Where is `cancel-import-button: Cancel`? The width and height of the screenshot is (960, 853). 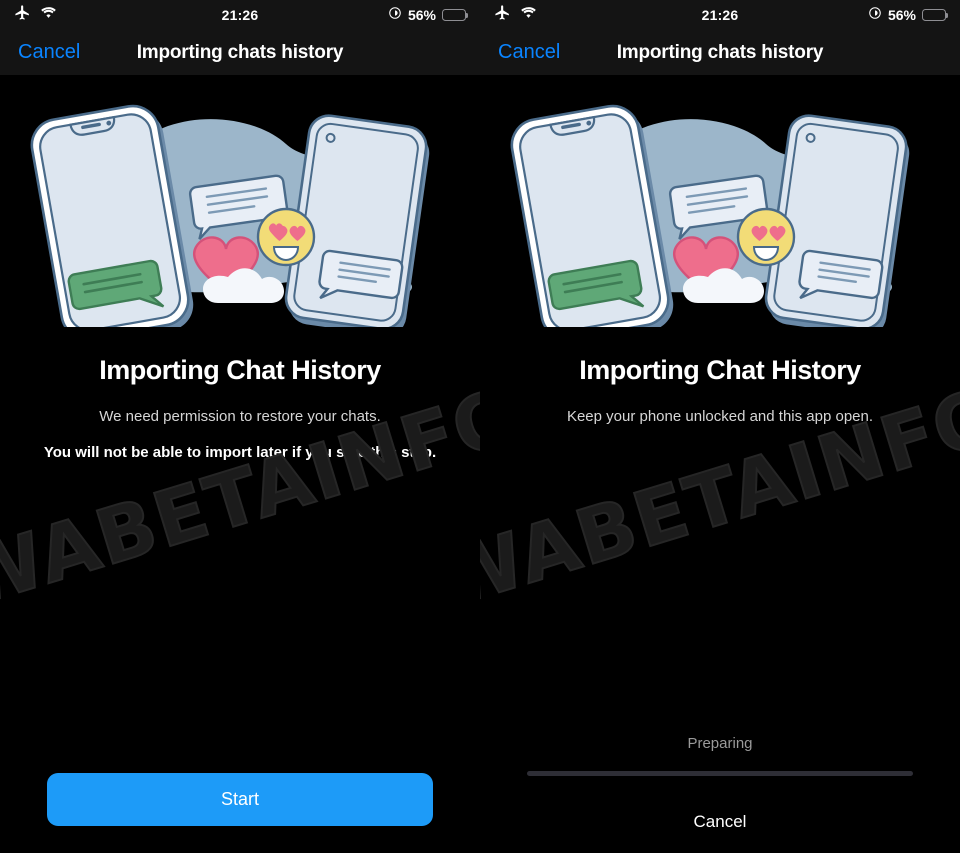 cancel-import-button: Cancel is located at coordinates (720, 822).